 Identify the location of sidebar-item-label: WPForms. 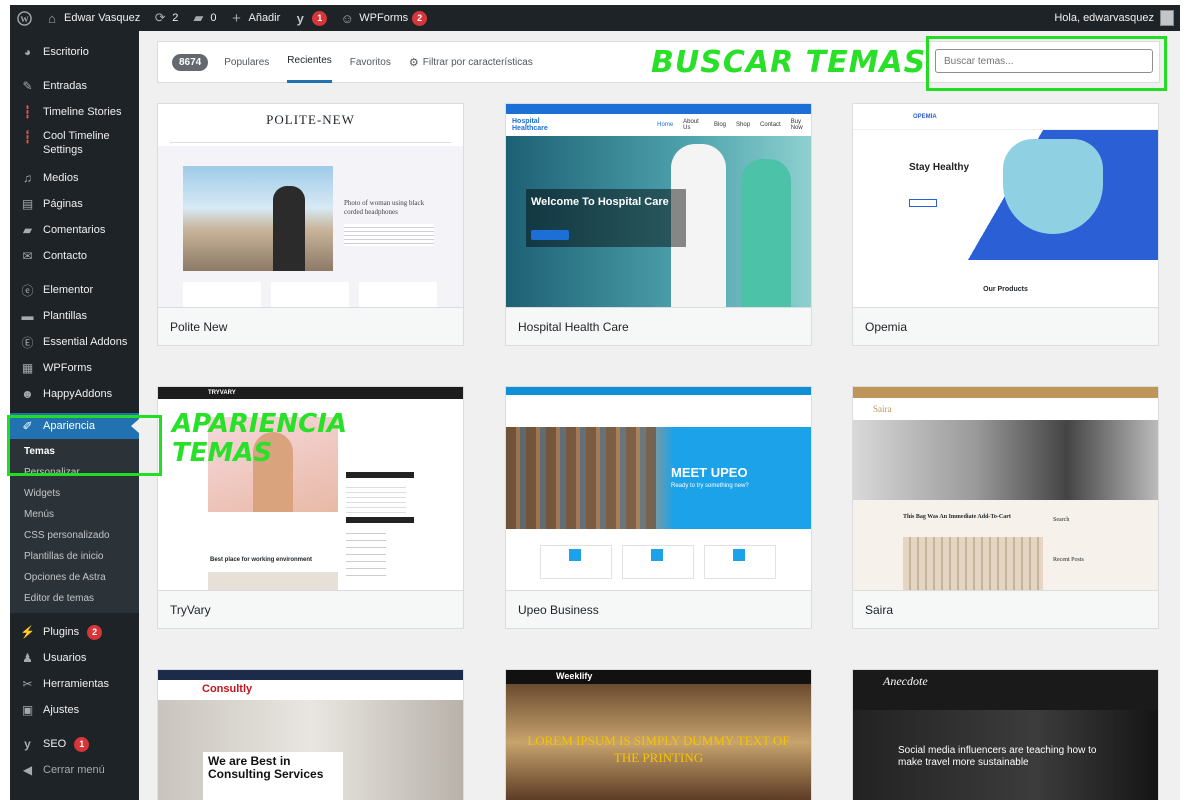
(67, 368).